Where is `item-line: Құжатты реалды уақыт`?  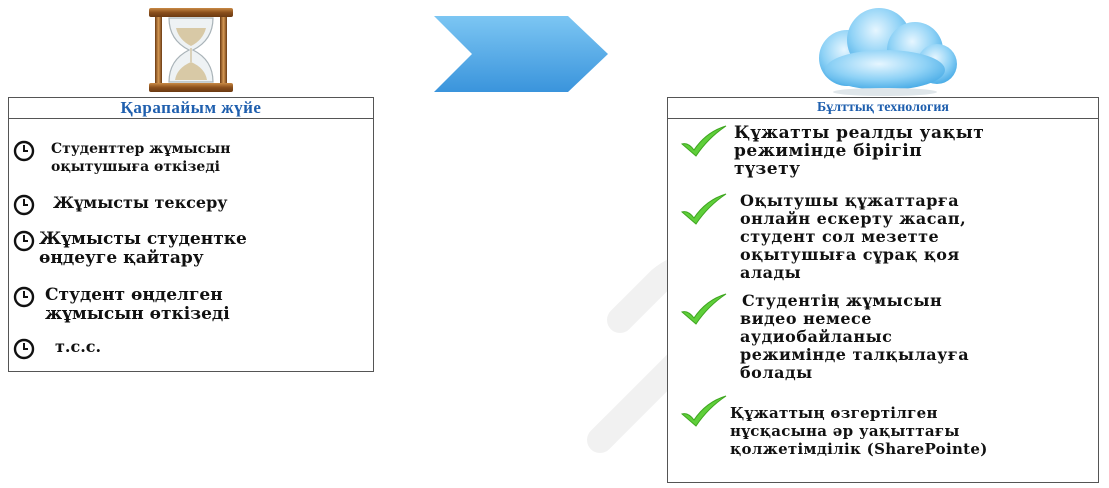 item-line: Құжатты реалды уақыт is located at coordinates (859, 133).